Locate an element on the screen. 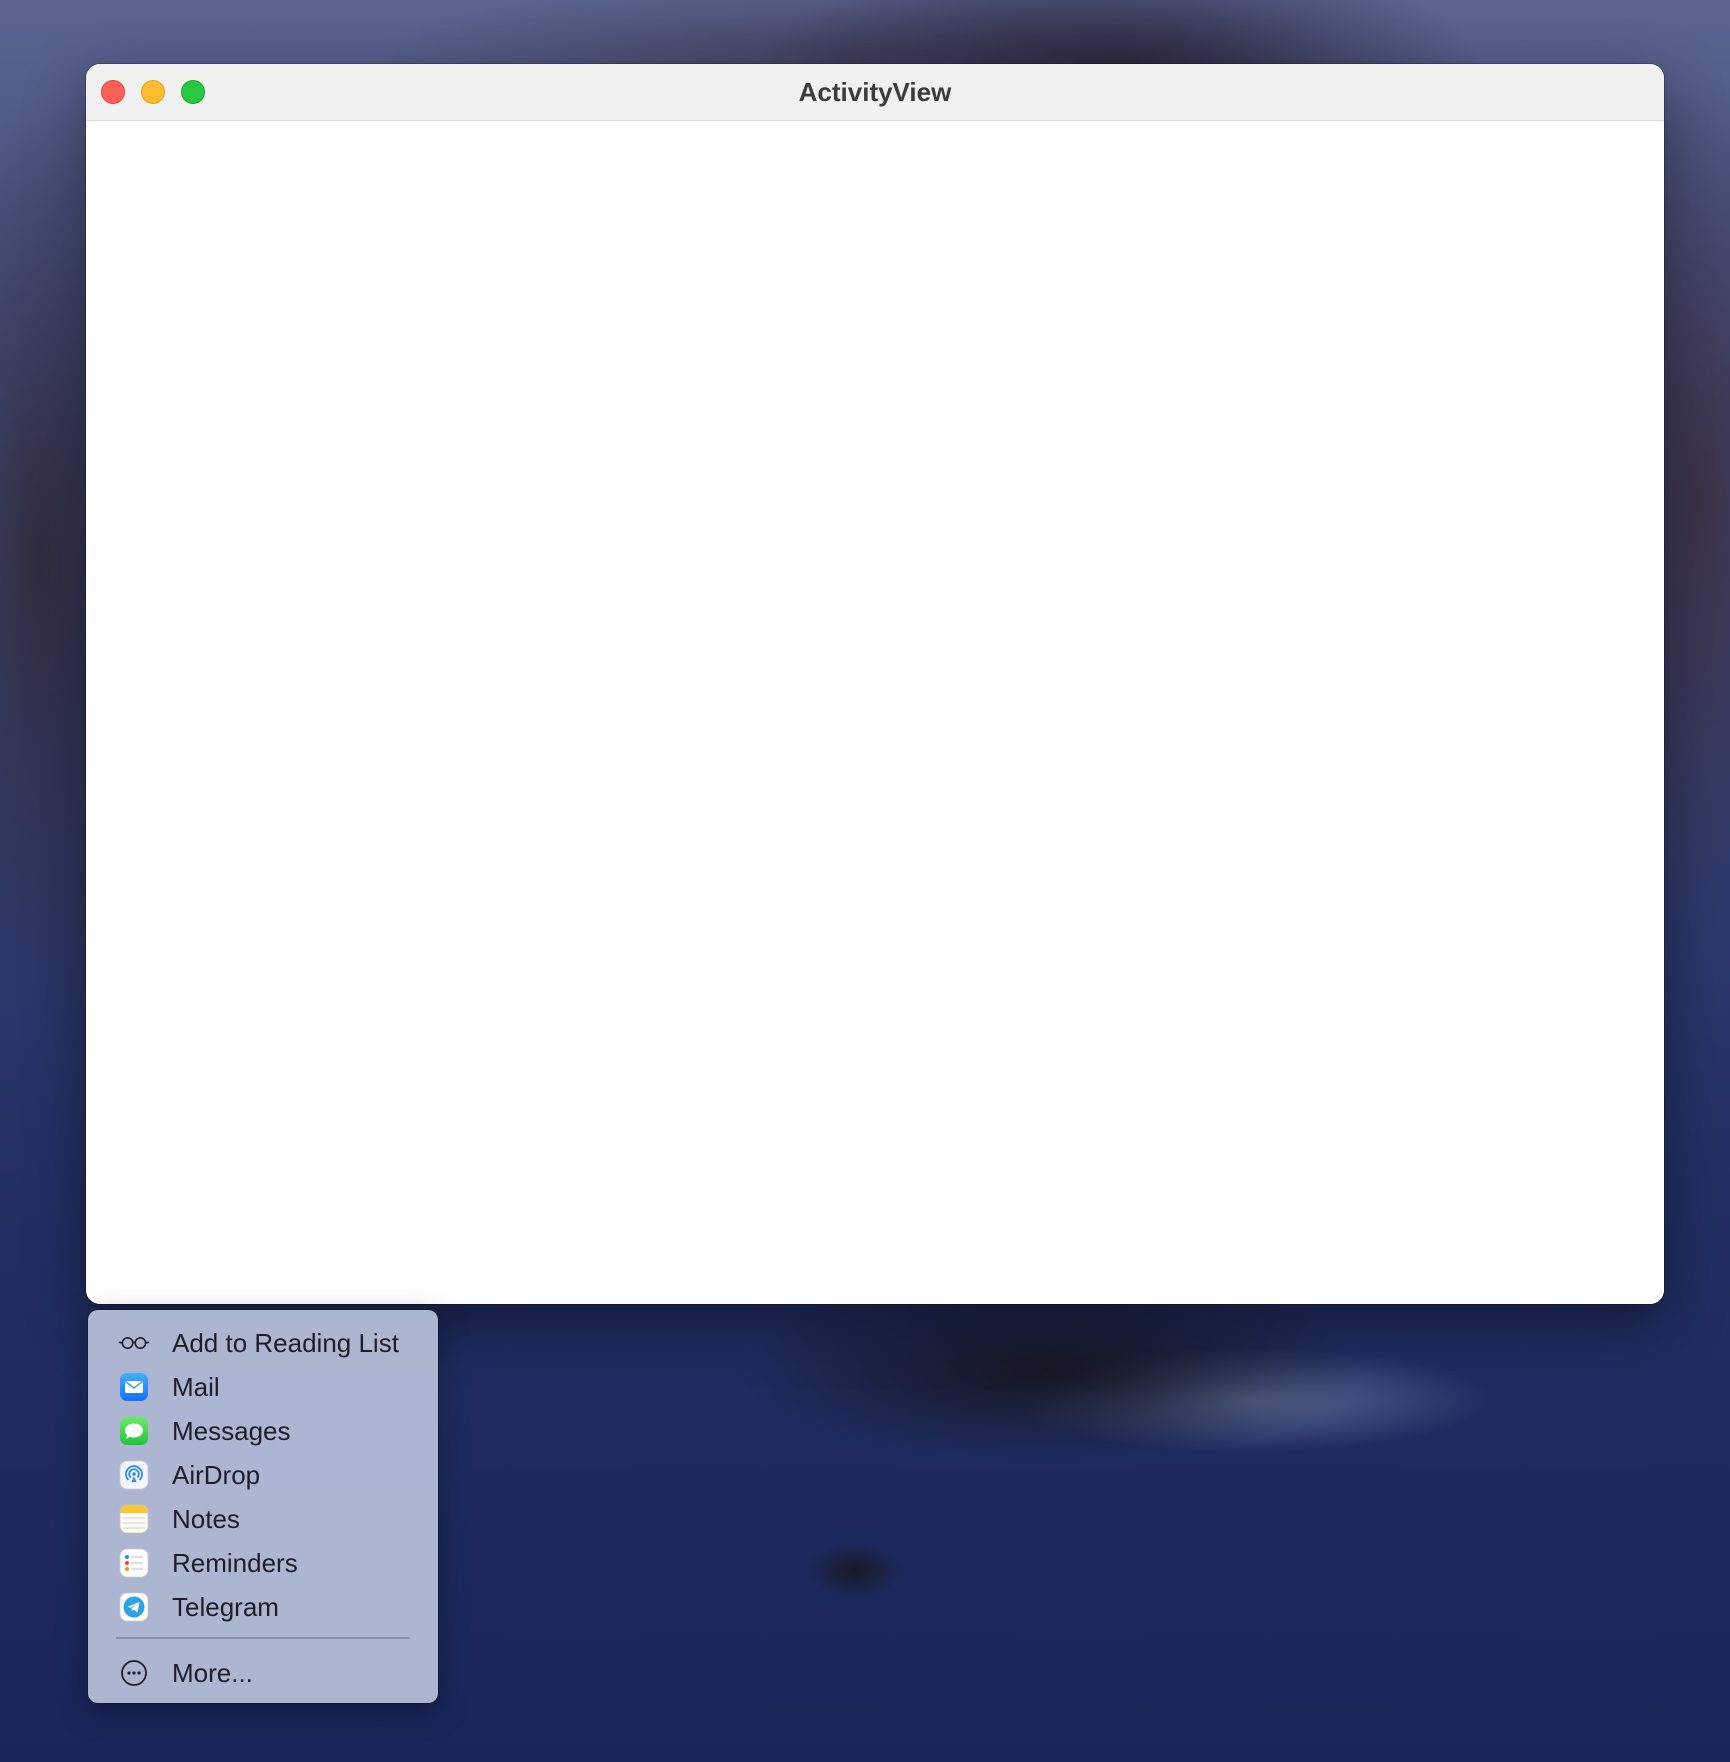 This screenshot has height=1762, width=1730. messages-icon is located at coordinates (134, 1431).